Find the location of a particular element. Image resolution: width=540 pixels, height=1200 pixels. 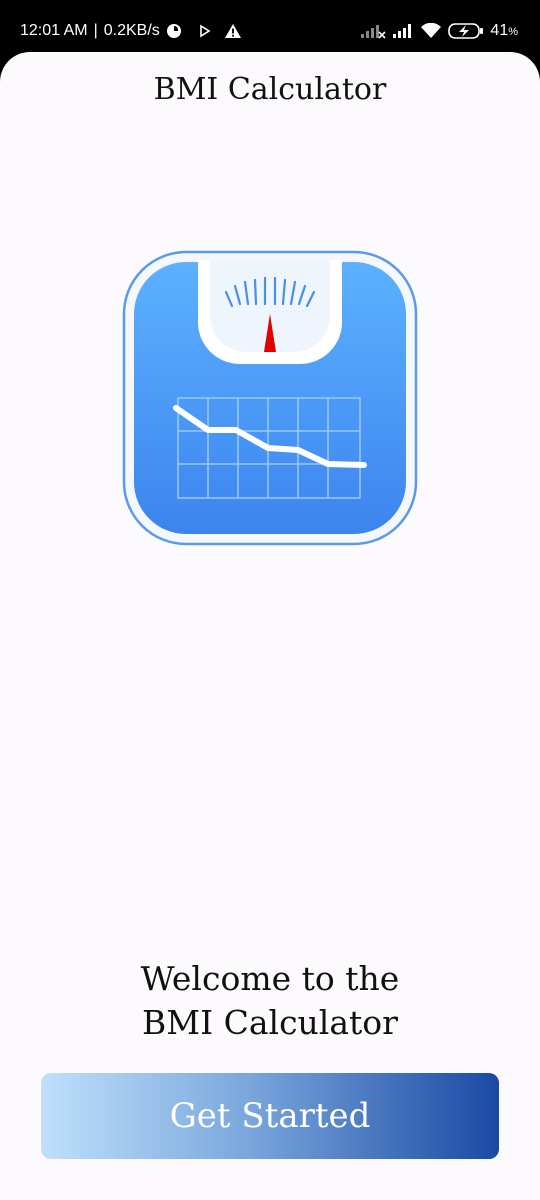

battery-level: 41% is located at coordinates (504, 30).